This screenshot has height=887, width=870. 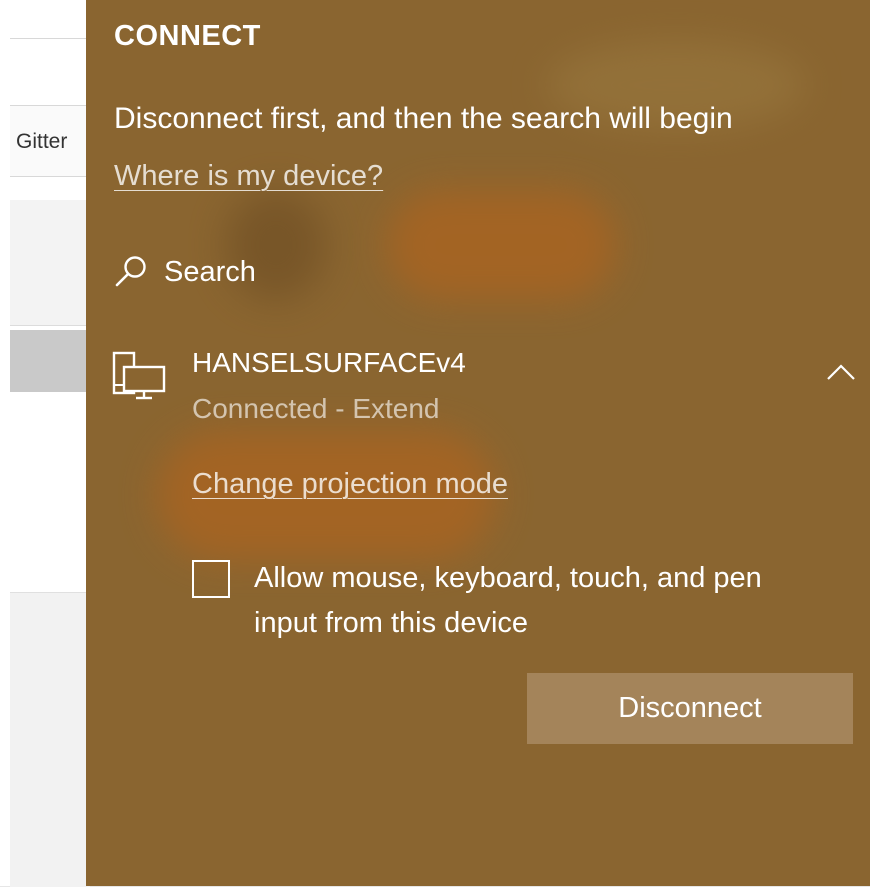 I want to click on search-icon, so click(x=130, y=271).